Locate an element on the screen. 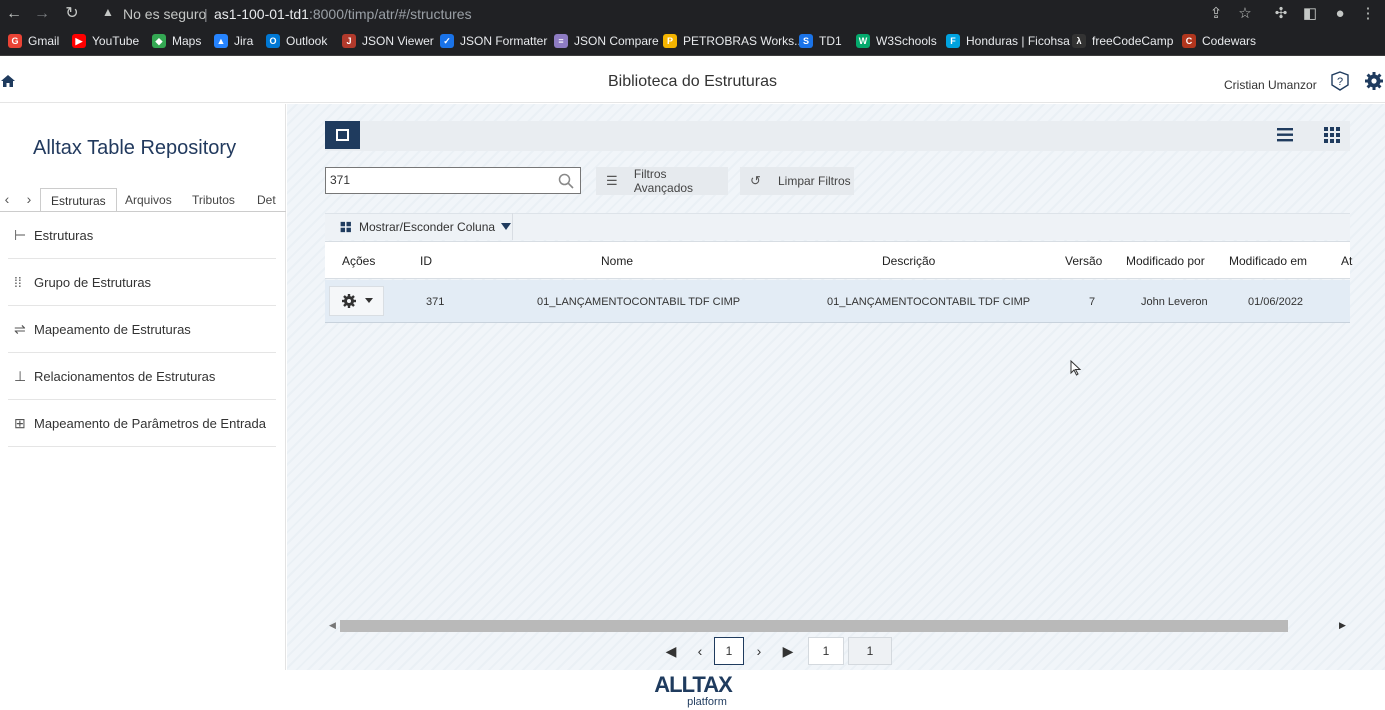 The height and width of the screenshot is (710, 1385). column-header-modificado-por: Modificado por is located at coordinates (1165, 261).